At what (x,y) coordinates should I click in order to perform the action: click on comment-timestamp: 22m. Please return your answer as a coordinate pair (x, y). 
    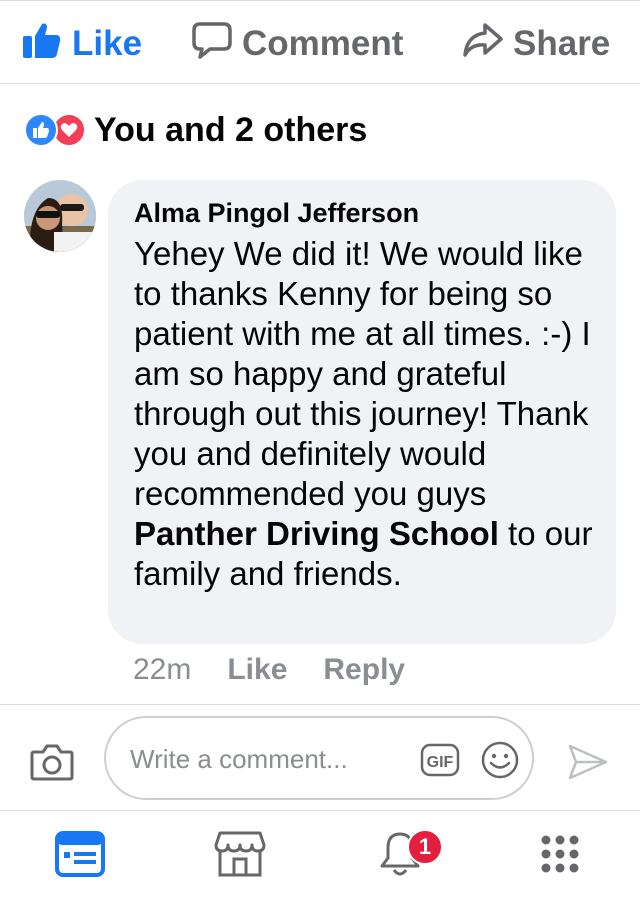
    Looking at the image, I should click on (162, 670).